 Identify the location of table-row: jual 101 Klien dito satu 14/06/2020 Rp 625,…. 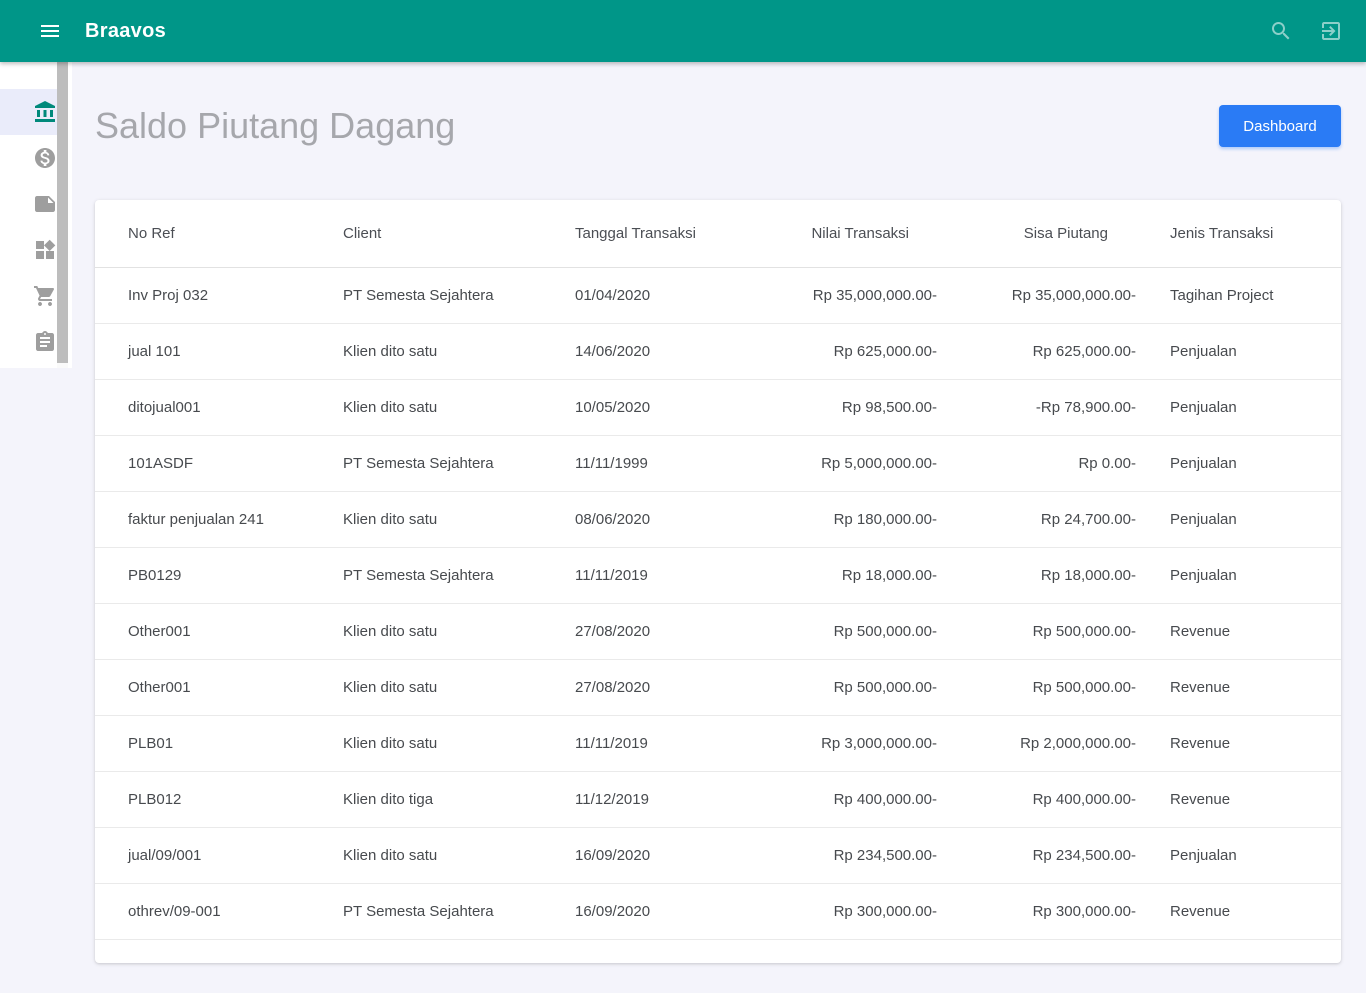
(718, 351).